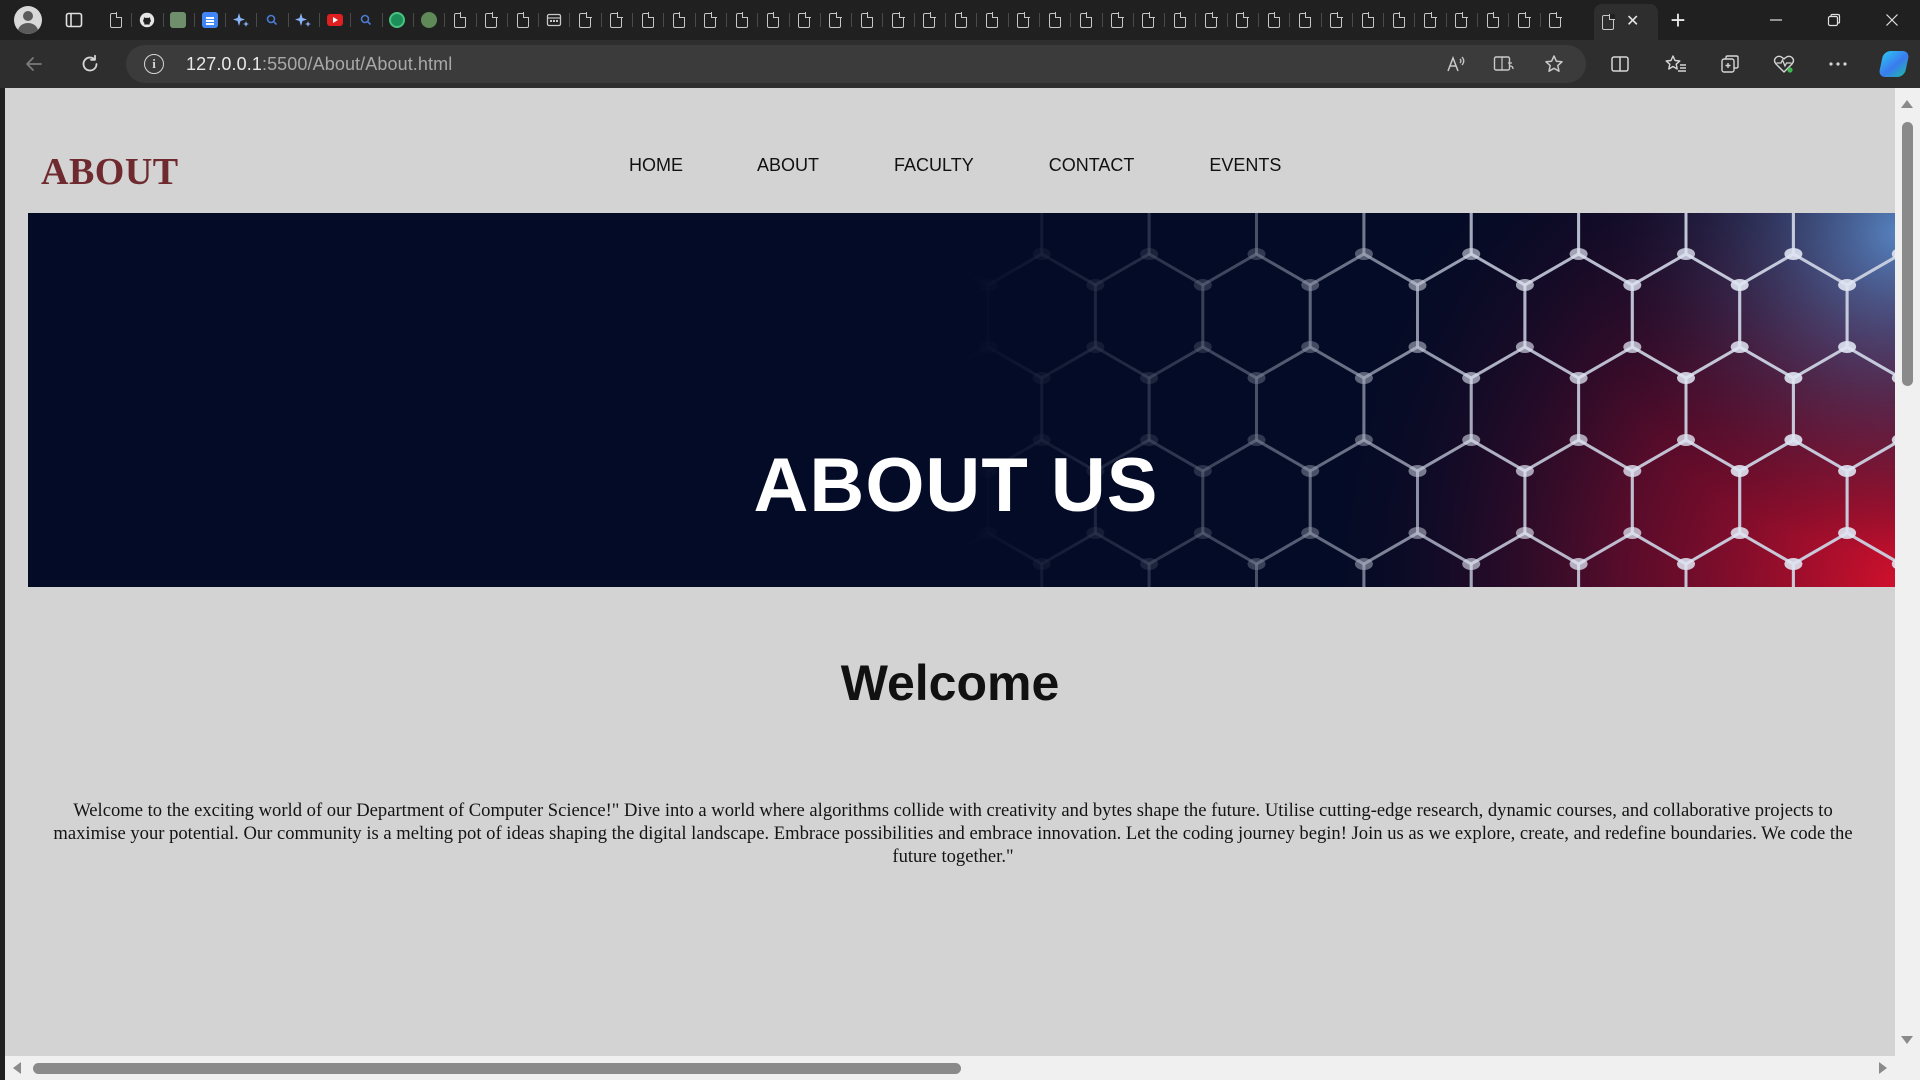  I want to click on restore-button, so click(1834, 20).